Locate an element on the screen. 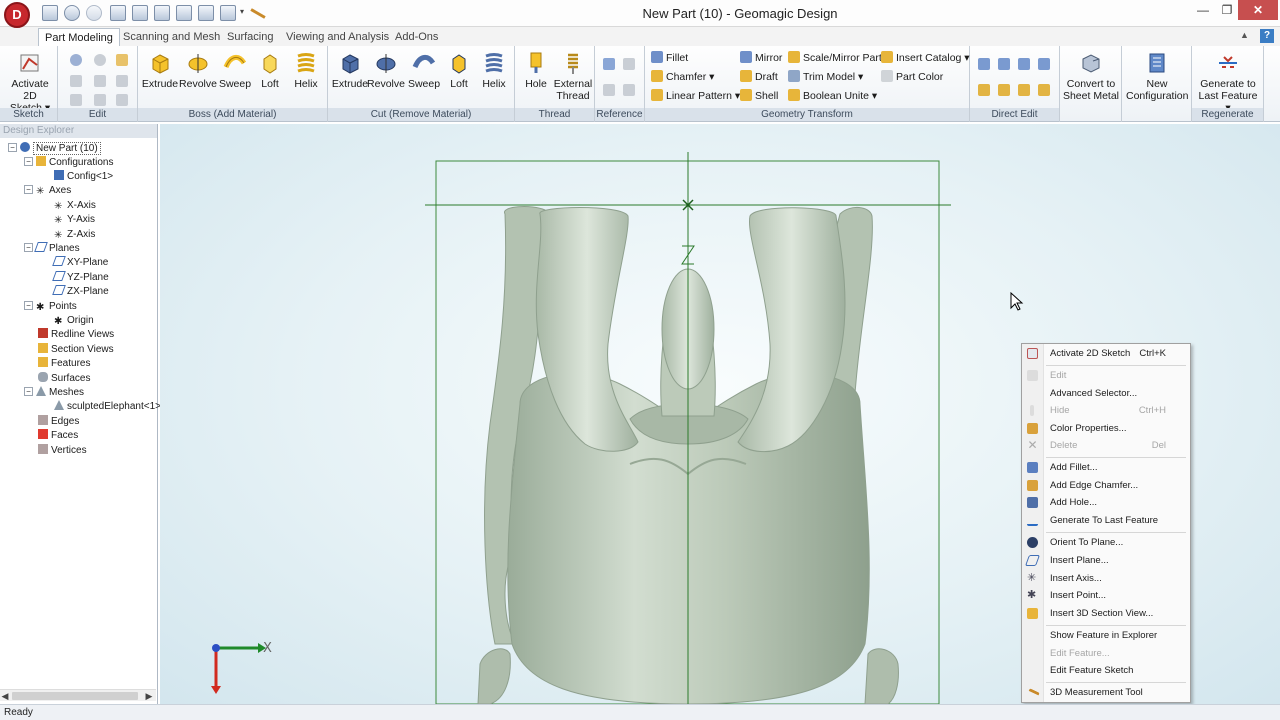 The image size is (1280, 720). explorer-horizontal-scrollbar: ◀ ▶ is located at coordinates (78, 695).